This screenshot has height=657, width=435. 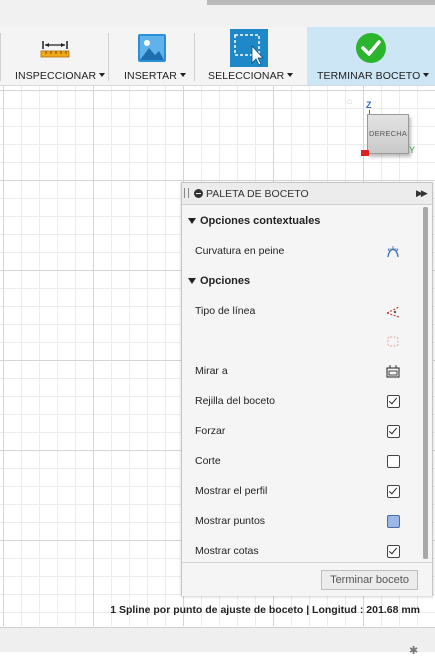 I want to click on row-label: Curvatura en peine, so click(x=240, y=251).